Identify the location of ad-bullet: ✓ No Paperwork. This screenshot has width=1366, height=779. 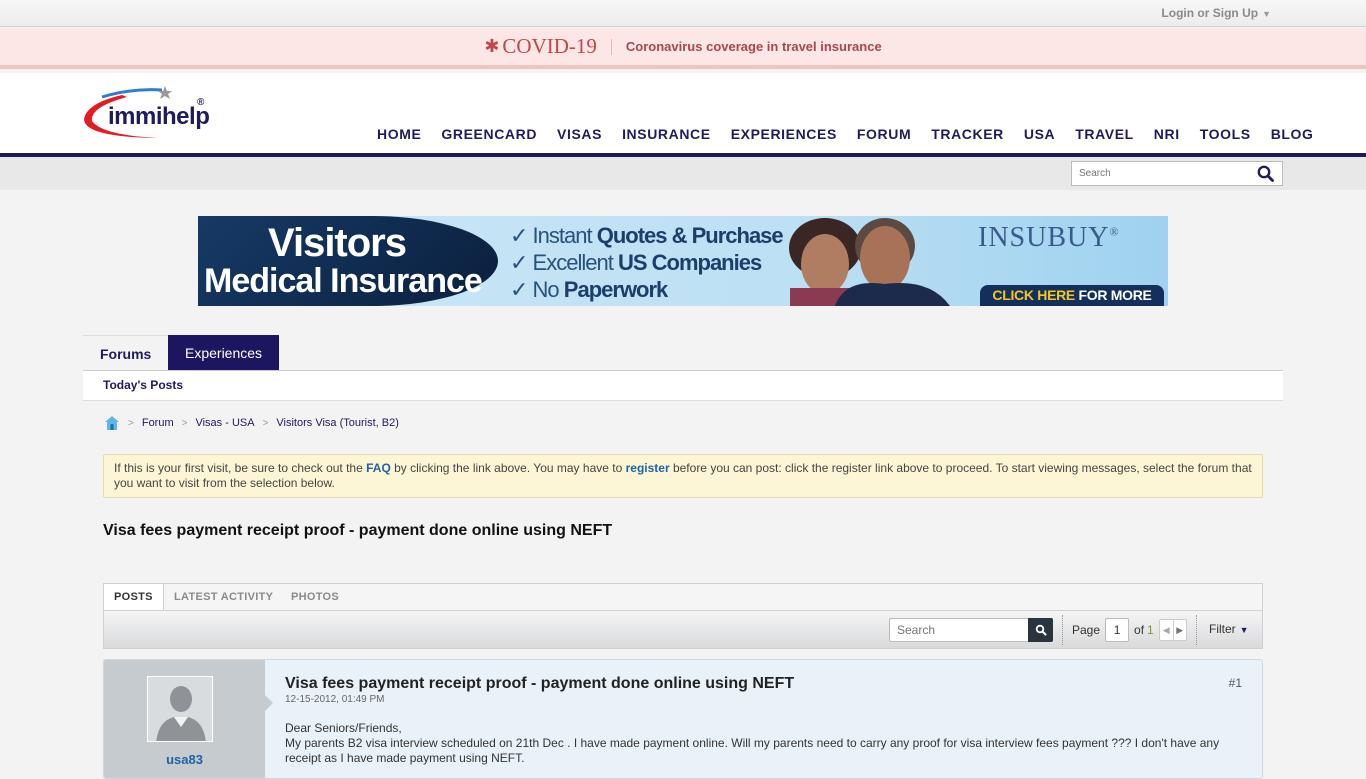
(589, 289).